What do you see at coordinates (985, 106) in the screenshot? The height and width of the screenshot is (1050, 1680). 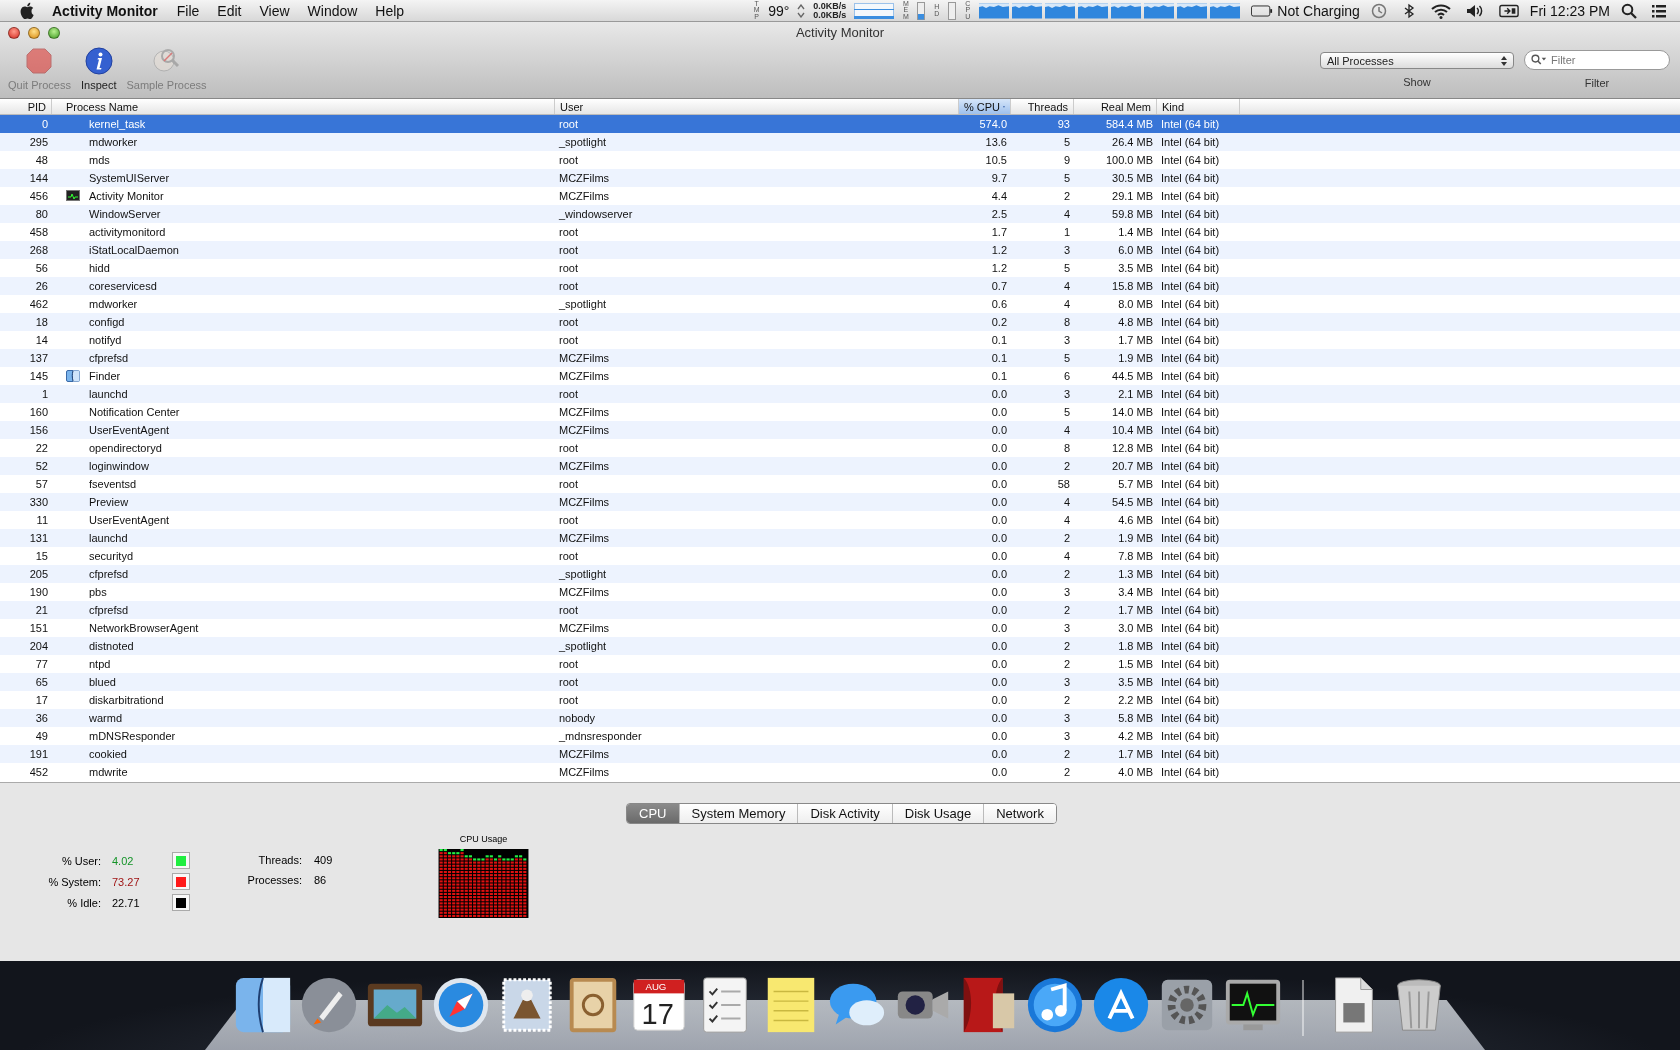 I see `column-header: % CPU` at bounding box center [985, 106].